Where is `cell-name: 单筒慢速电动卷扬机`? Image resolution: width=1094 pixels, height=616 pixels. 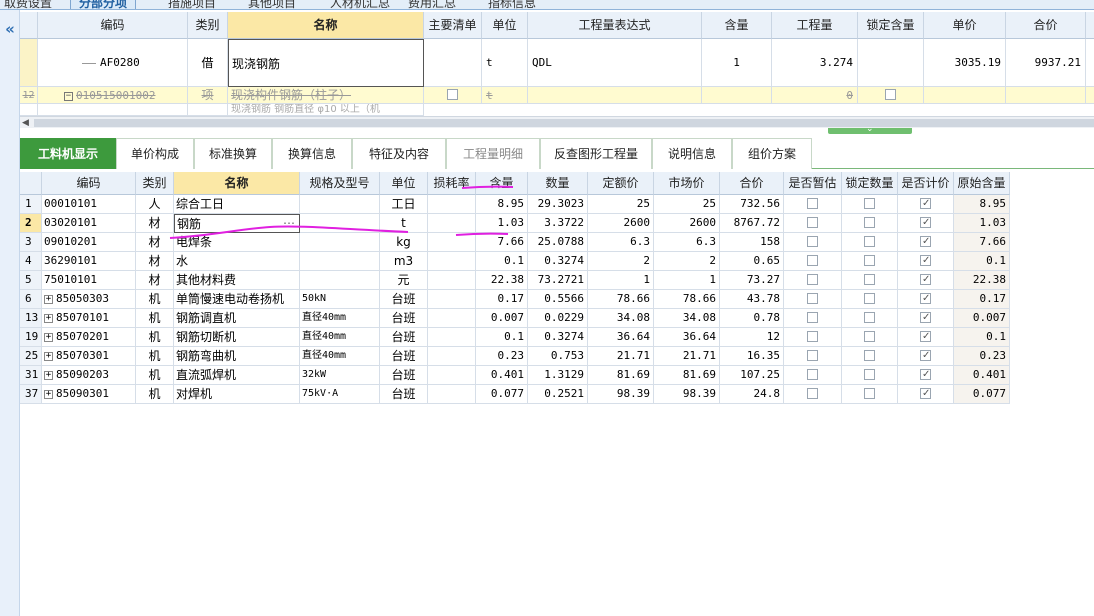
cell-name: 单筒慢速电动卷扬机 is located at coordinates (237, 299).